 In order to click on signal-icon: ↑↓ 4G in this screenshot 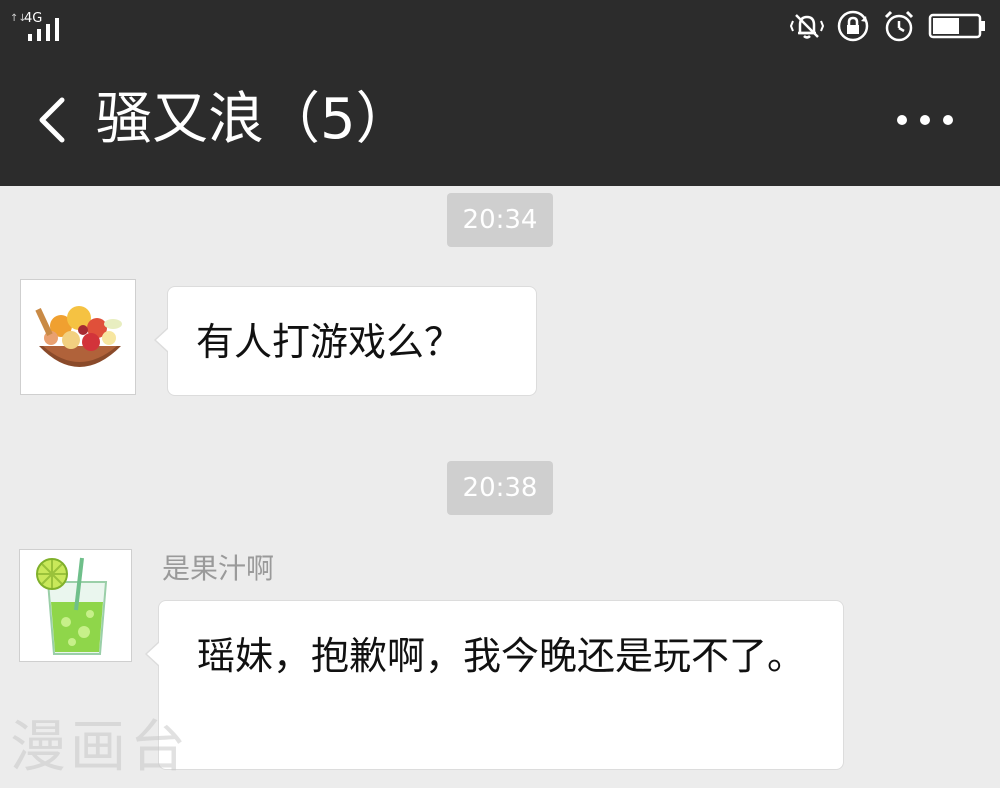, I will do `click(34, 26)`.